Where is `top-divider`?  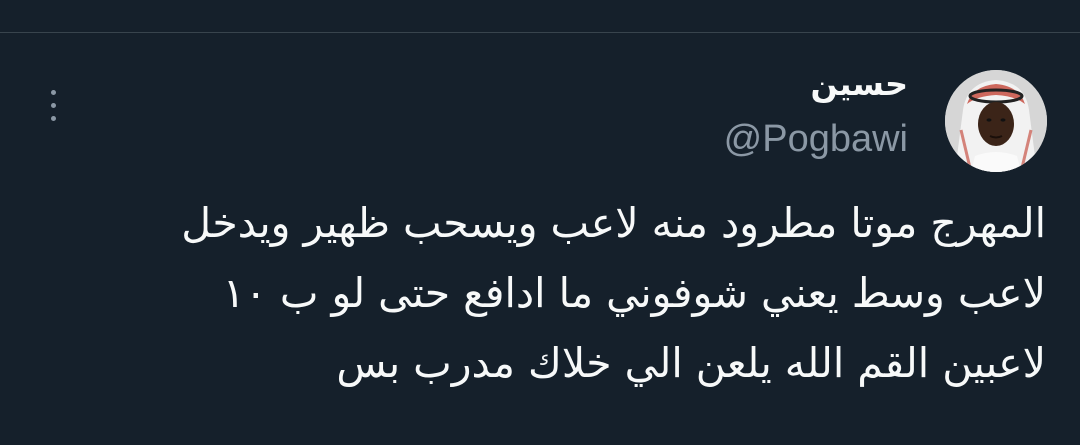
top-divider is located at coordinates (540, 32).